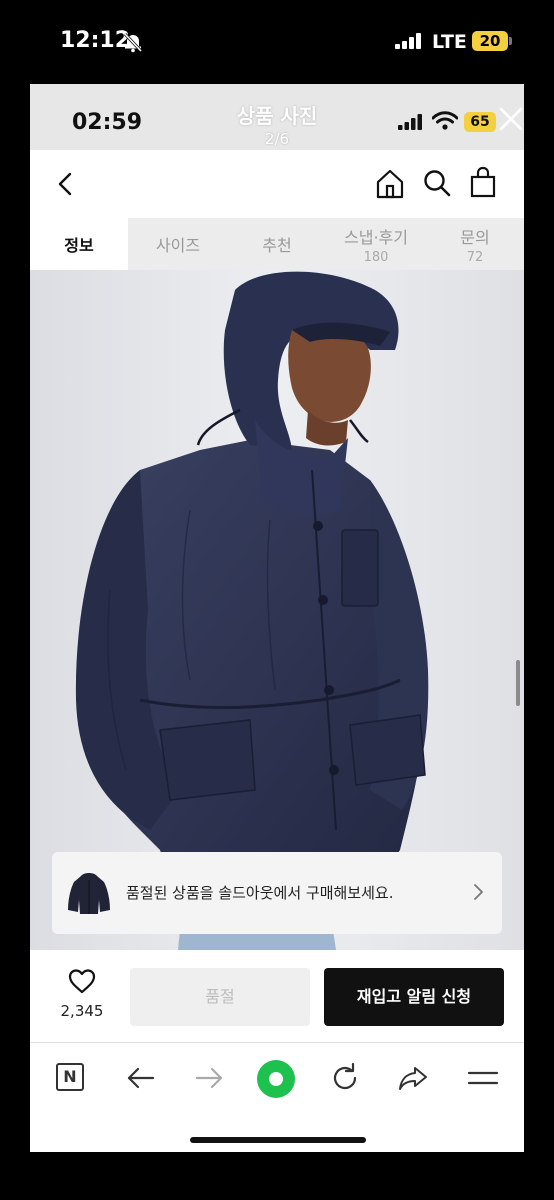 This screenshot has width=554, height=1200. Describe the element at coordinates (449, 42) in the screenshot. I see `network-type: LTE` at that location.